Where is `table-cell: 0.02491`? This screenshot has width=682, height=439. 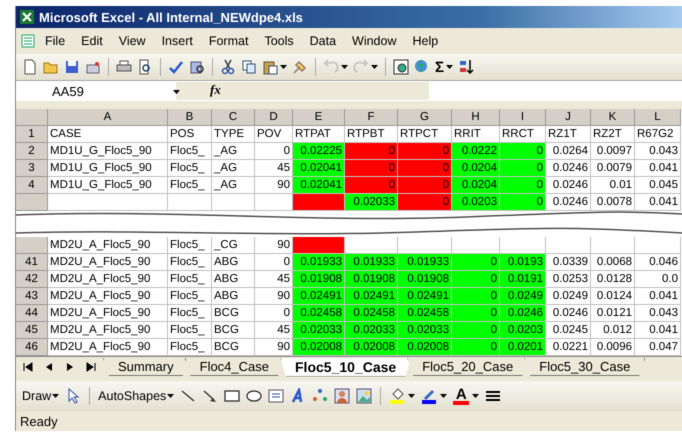 table-cell: 0.02491 is located at coordinates (371, 296).